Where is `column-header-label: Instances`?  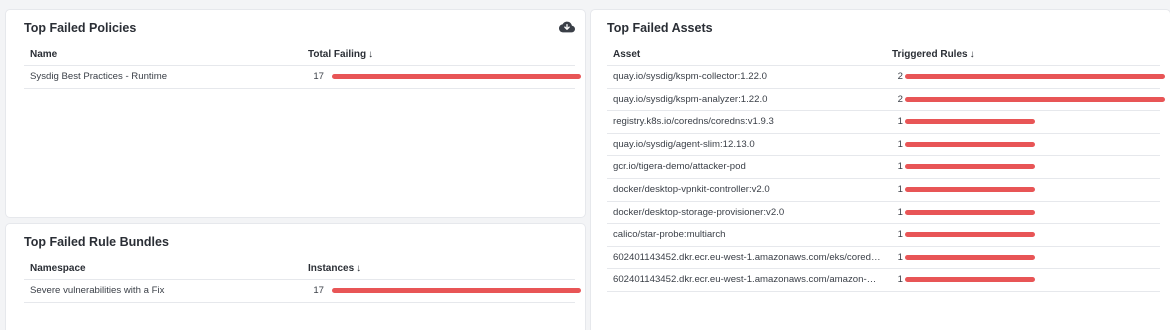
column-header-label: Instances is located at coordinates (331, 268).